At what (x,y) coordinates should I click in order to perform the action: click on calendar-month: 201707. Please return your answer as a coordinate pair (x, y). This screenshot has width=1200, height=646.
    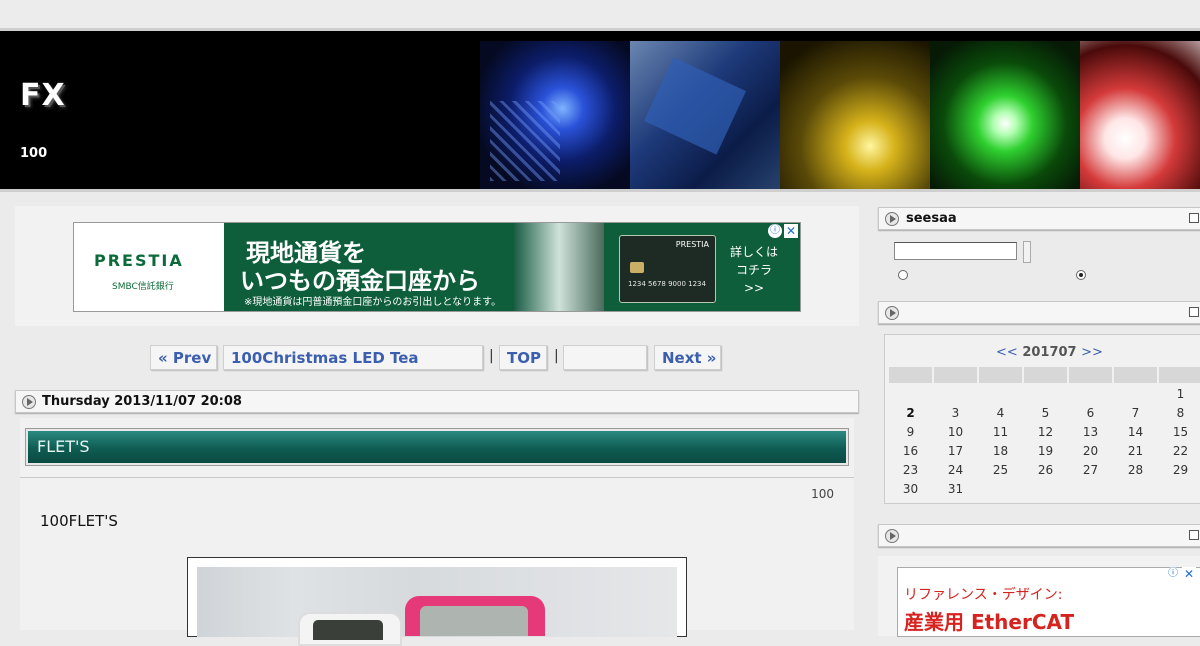
    Looking at the image, I should click on (1049, 352).